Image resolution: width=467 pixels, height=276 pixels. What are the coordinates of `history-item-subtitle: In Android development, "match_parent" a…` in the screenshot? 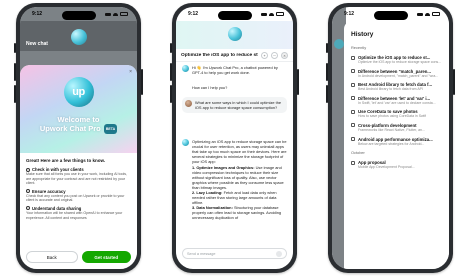 It's located at (398, 75).